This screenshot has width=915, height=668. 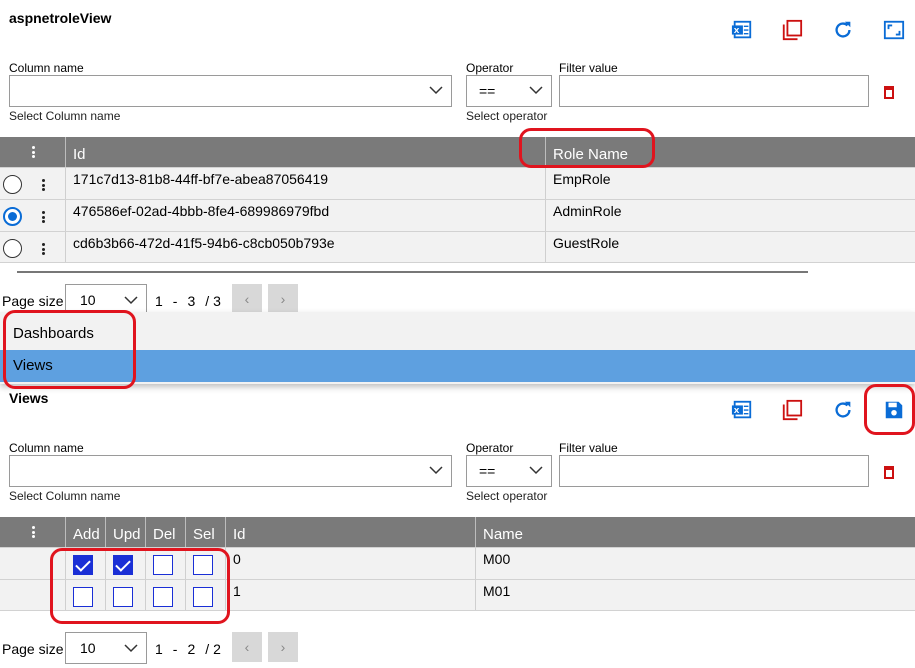 I want to click on cell-id: 1, so click(x=237, y=591).